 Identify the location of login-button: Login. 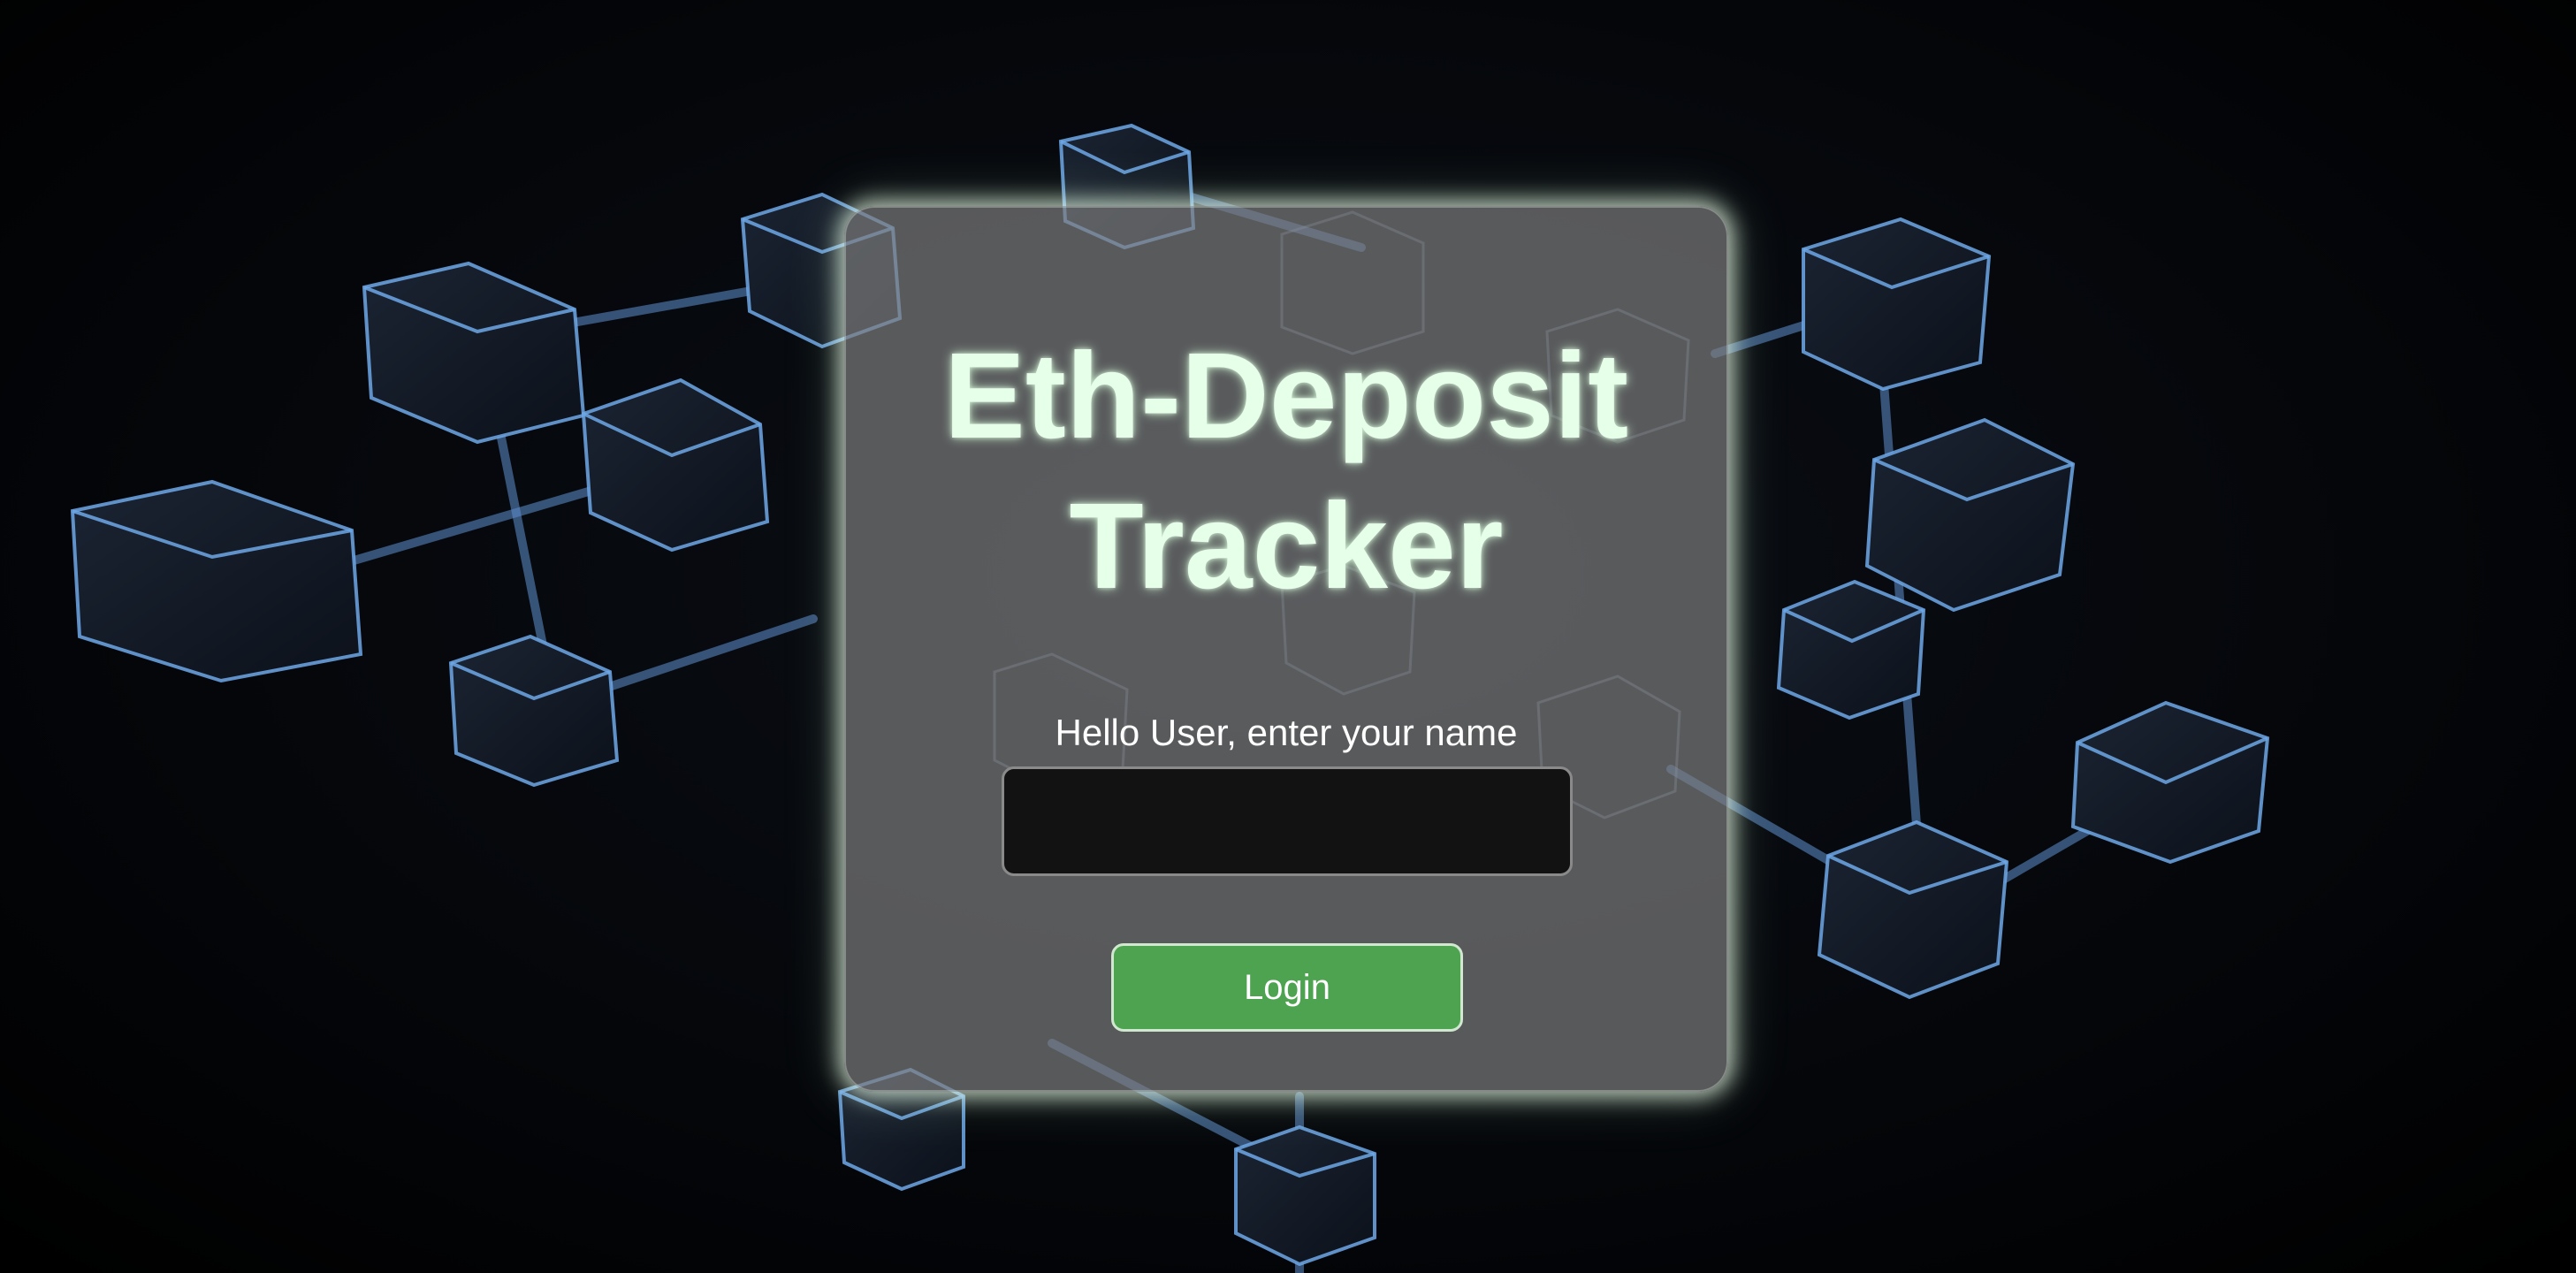
(1287, 988).